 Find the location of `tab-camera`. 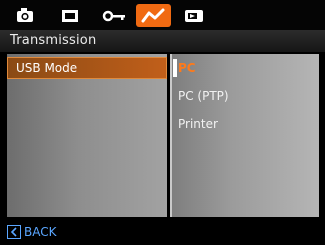

tab-camera is located at coordinates (25, 15).